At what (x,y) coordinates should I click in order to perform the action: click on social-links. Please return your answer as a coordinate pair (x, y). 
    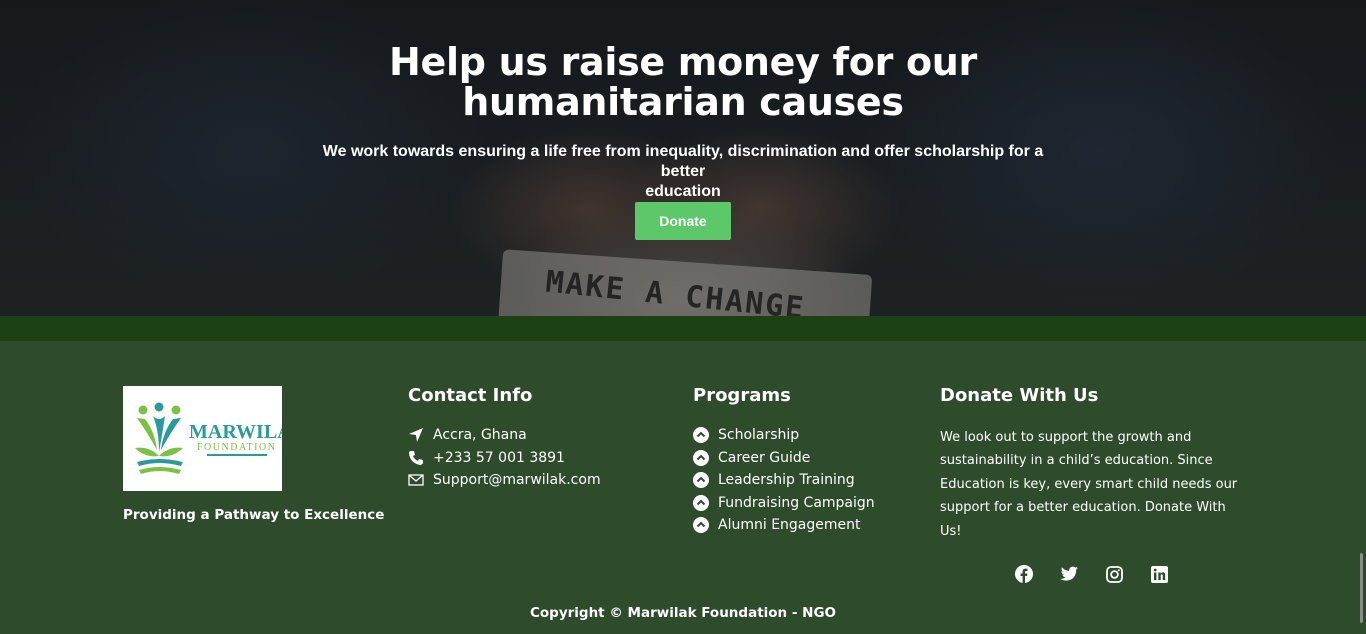
    Looking at the image, I should click on (1104, 574).